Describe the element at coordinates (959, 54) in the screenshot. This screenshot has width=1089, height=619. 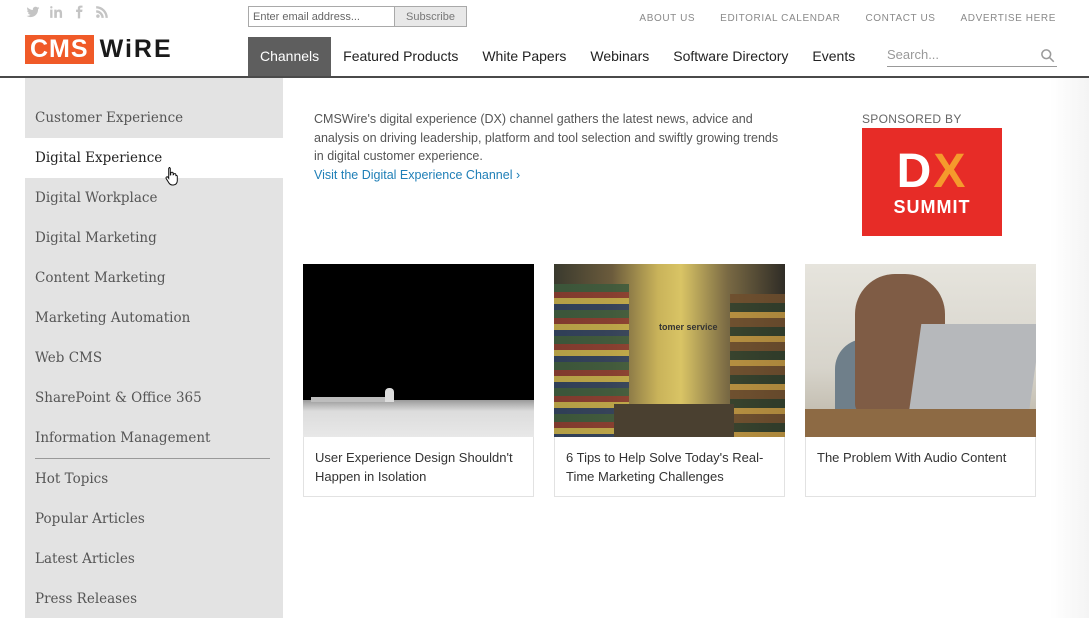
I see `search-input` at that location.